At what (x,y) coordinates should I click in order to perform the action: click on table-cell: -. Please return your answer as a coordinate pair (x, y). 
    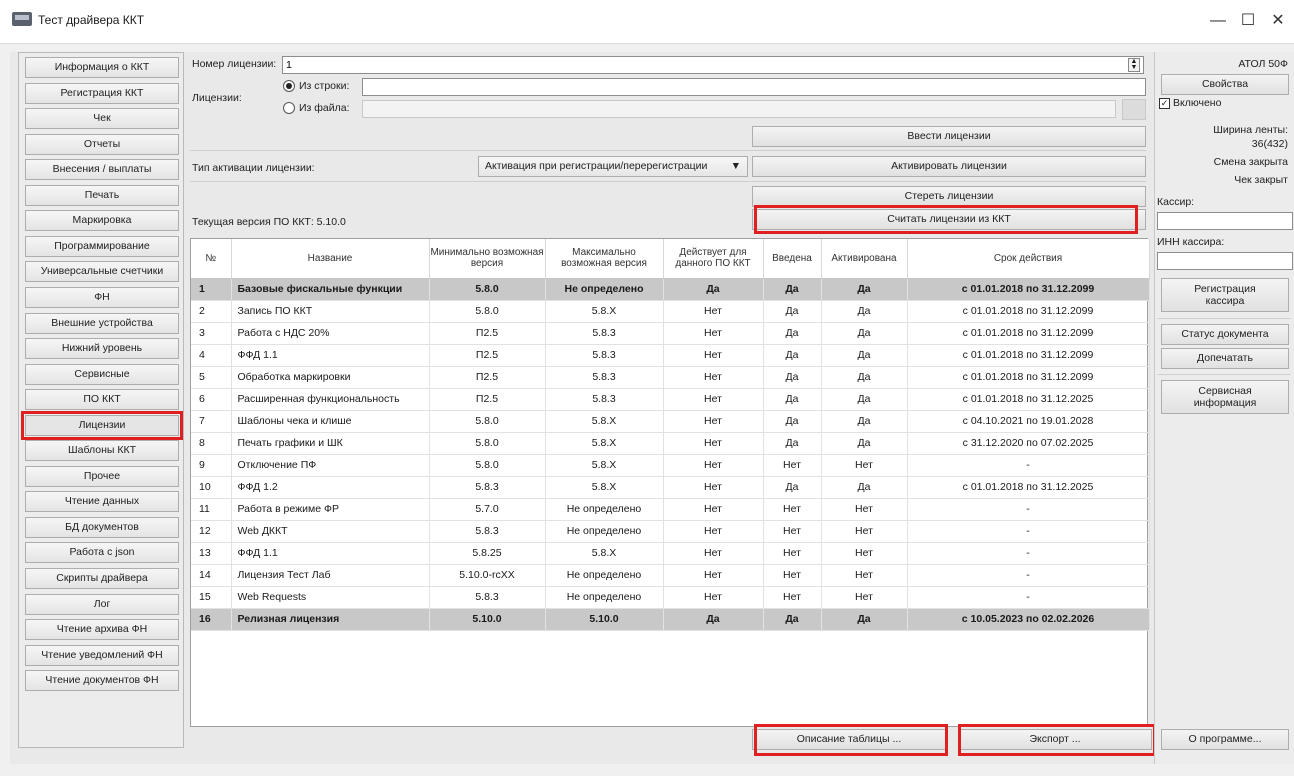
    Looking at the image, I should click on (1028, 597).